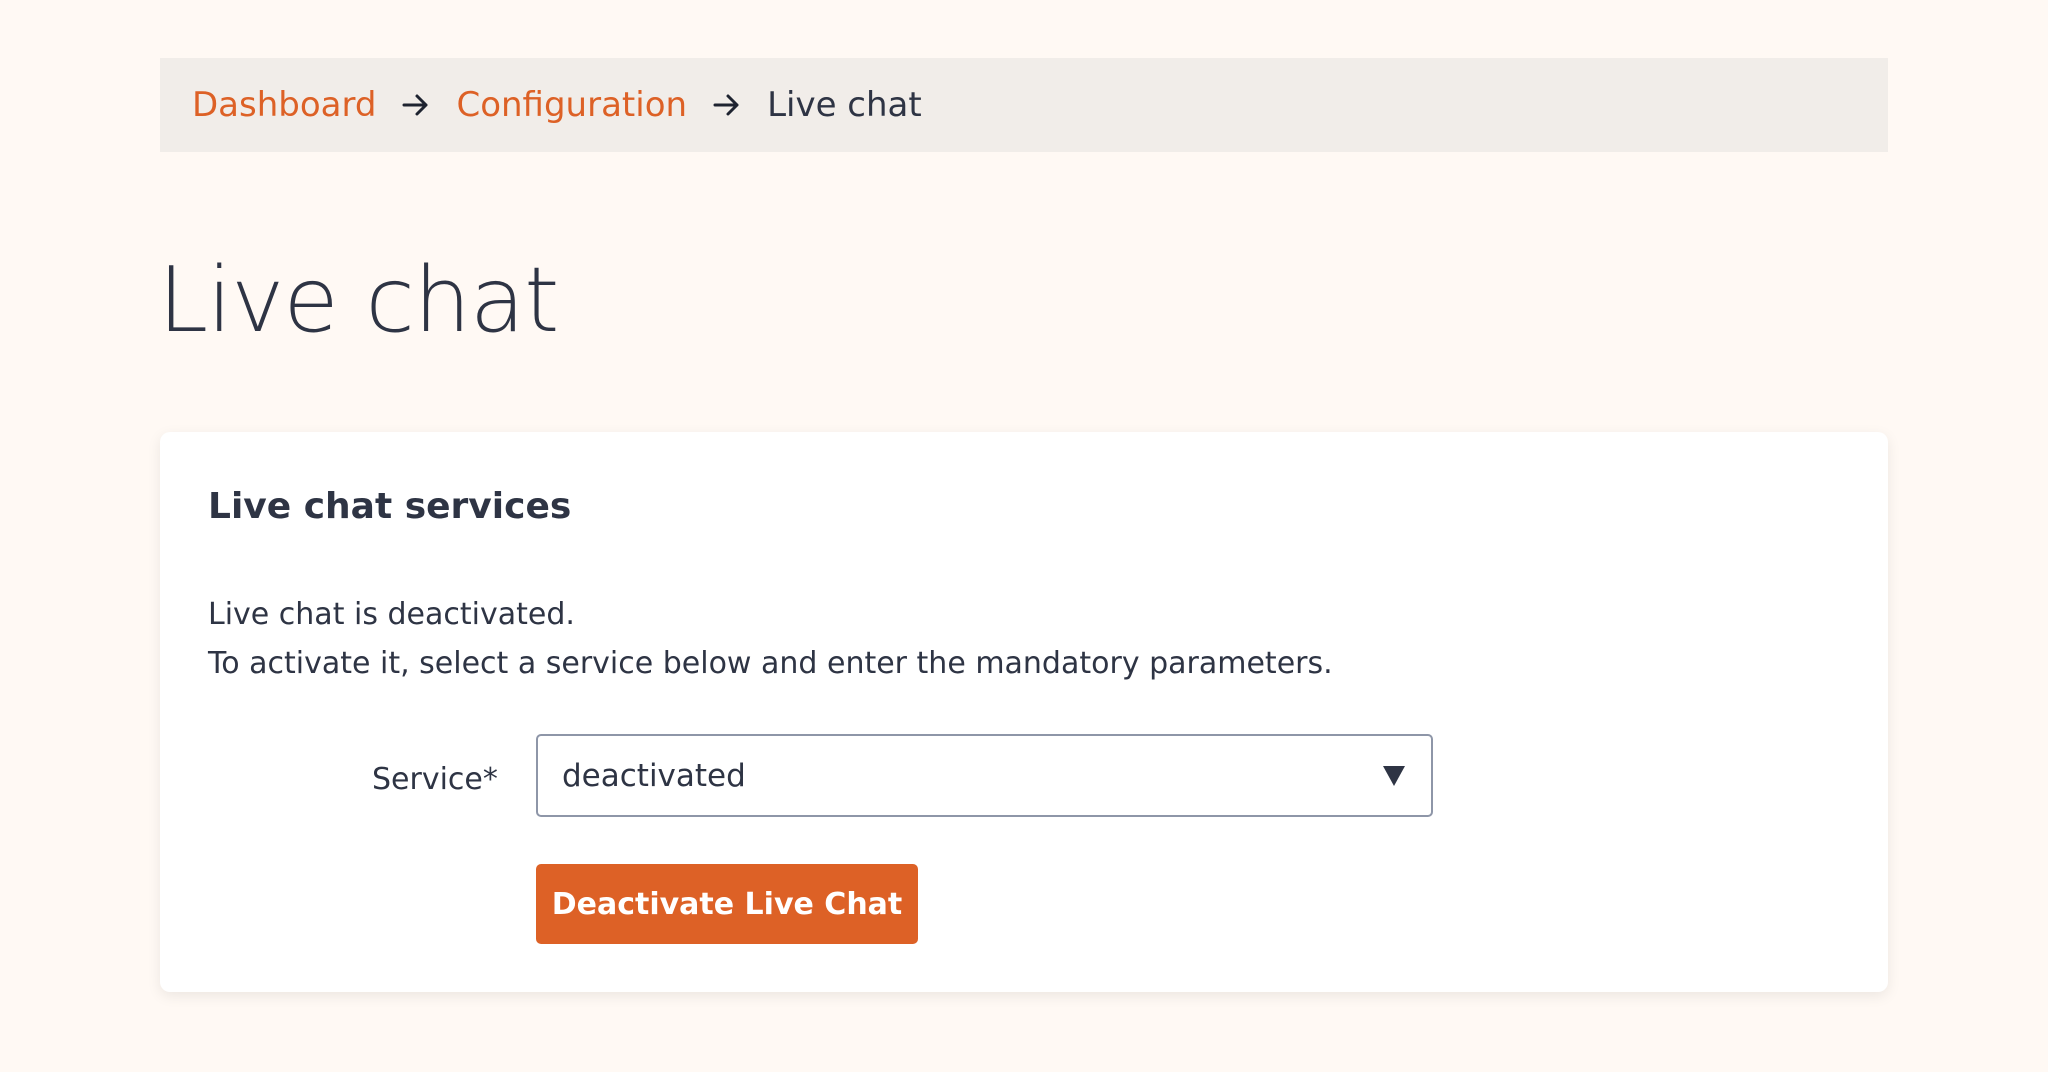 This screenshot has width=2048, height=1072. What do you see at coordinates (571, 105) in the screenshot?
I see `breadcrumb-link-configuration: Configuration` at bounding box center [571, 105].